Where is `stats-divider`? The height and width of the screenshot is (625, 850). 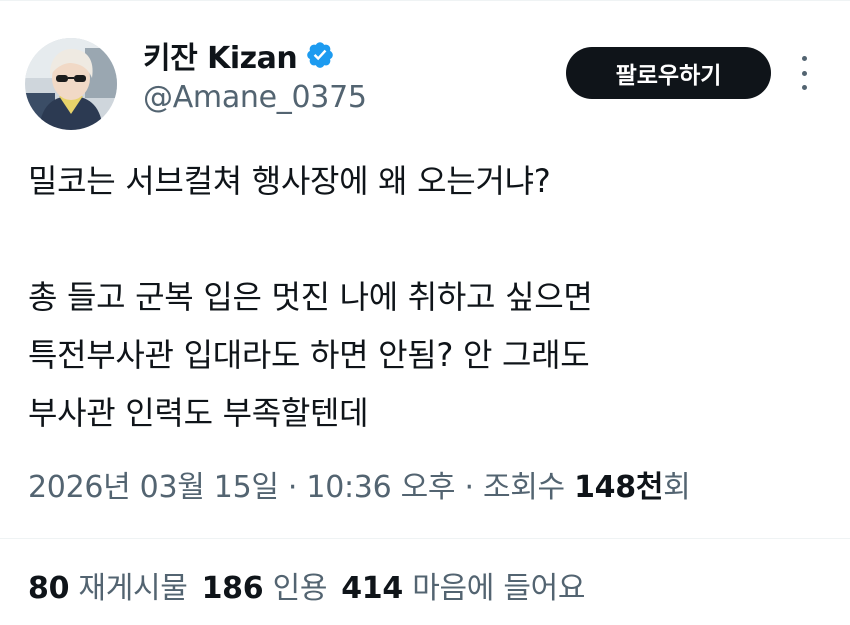
stats-divider is located at coordinates (425, 538).